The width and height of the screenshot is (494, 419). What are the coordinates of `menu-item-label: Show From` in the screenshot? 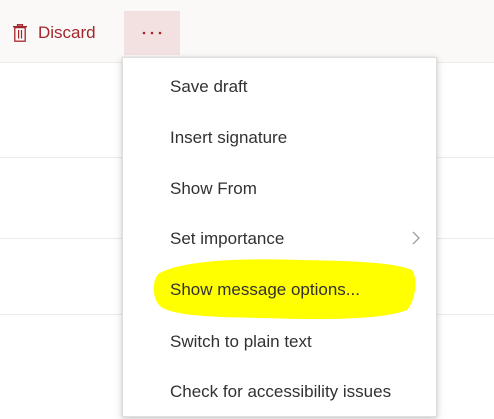 It's located at (213, 188).